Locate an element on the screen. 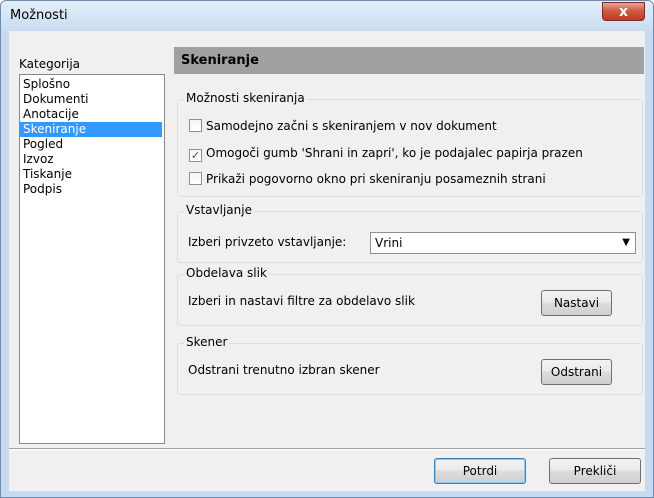 Image resolution: width=654 pixels, height=498 pixels. category-item-anotacije: Anotacije is located at coordinates (91, 114).